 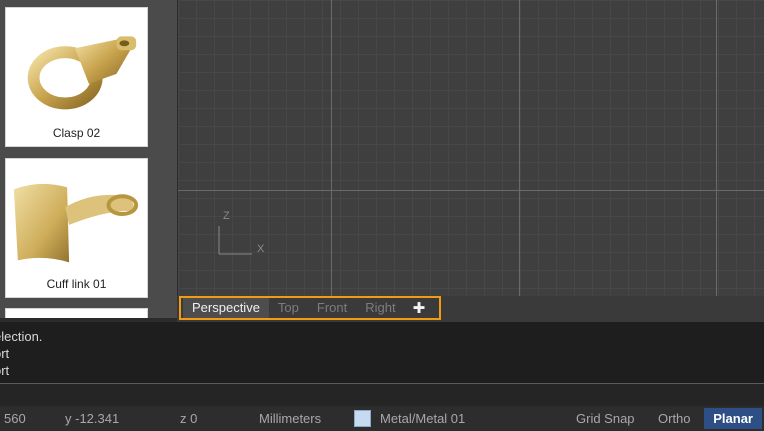 I want to click on tab-top: Top, so click(x=288, y=308).